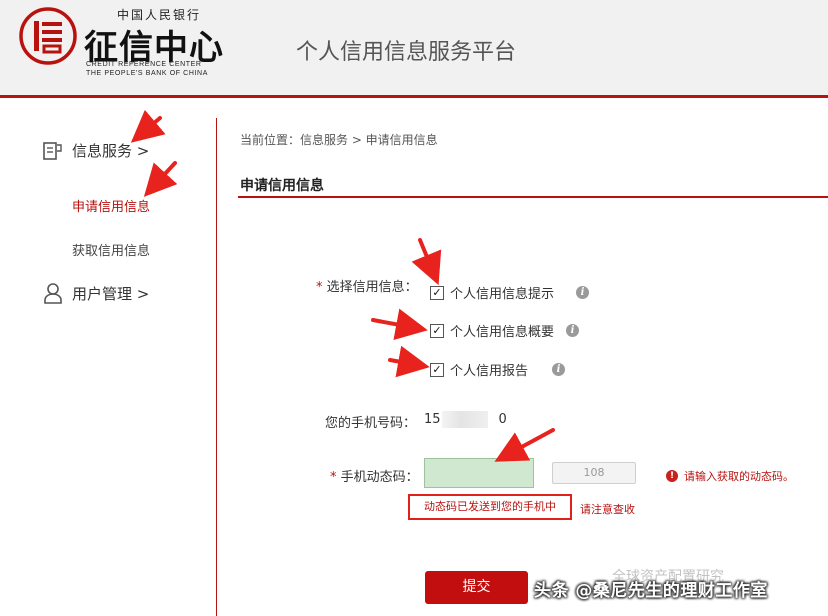  I want to click on code-error-message: ! 请输入获取的动态码。, so click(730, 476).